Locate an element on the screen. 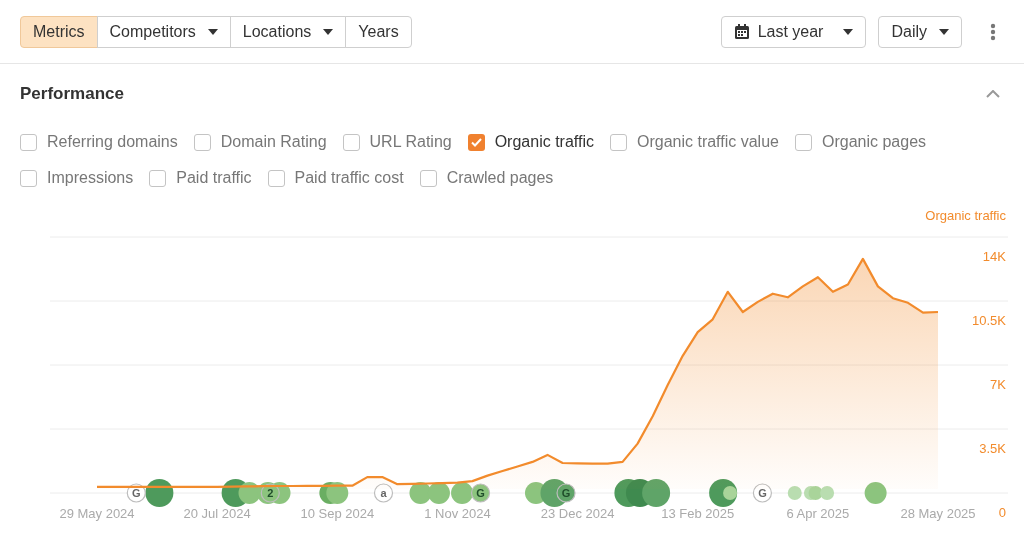 The image size is (1024, 534). checkbox-label: URL Rating is located at coordinates (410, 142).